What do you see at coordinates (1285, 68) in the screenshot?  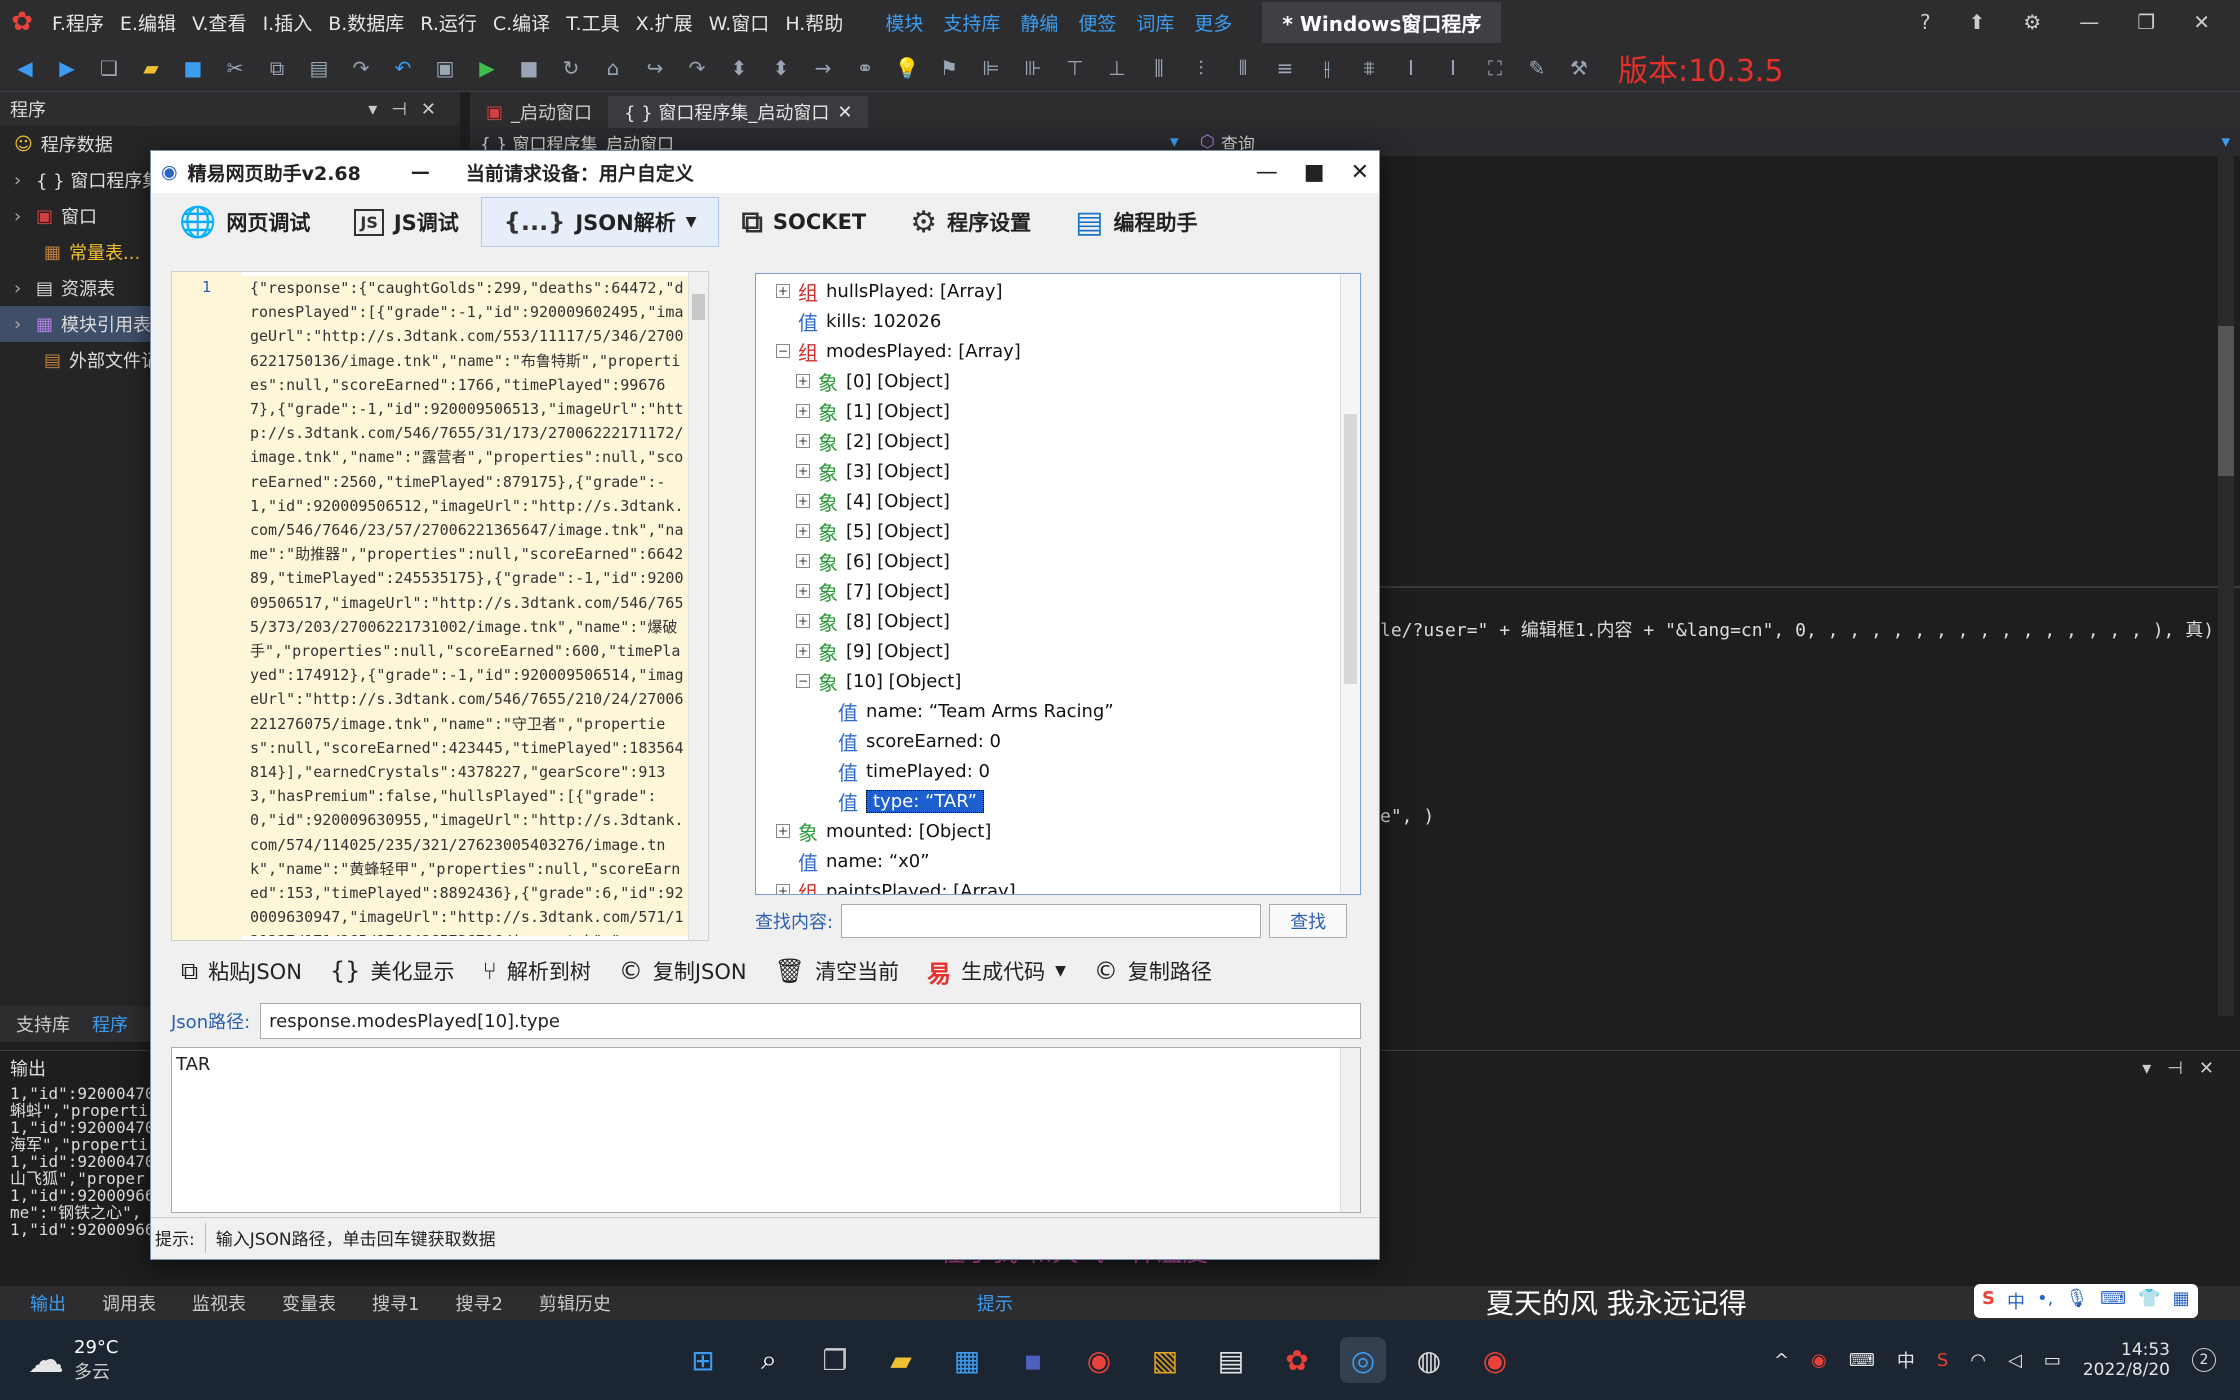 I see `spread-v-icon: ≡` at bounding box center [1285, 68].